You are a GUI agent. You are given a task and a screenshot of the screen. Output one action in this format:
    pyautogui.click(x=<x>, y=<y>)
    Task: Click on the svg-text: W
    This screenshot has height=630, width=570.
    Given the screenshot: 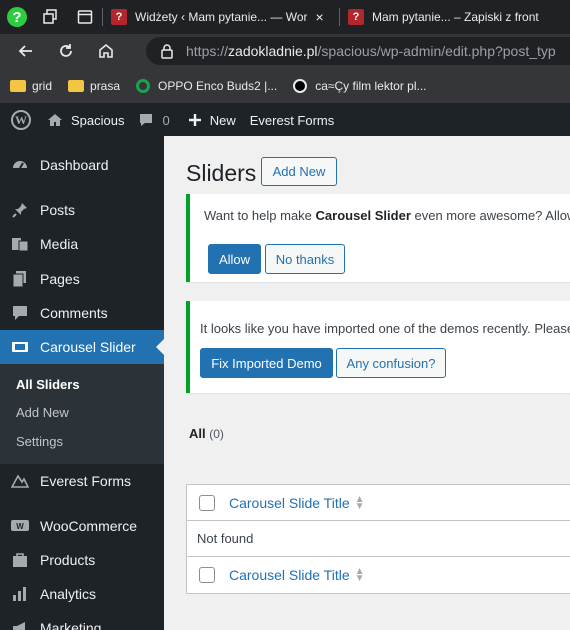 What is the action you would take?
    pyautogui.click(x=20, y=526)
    